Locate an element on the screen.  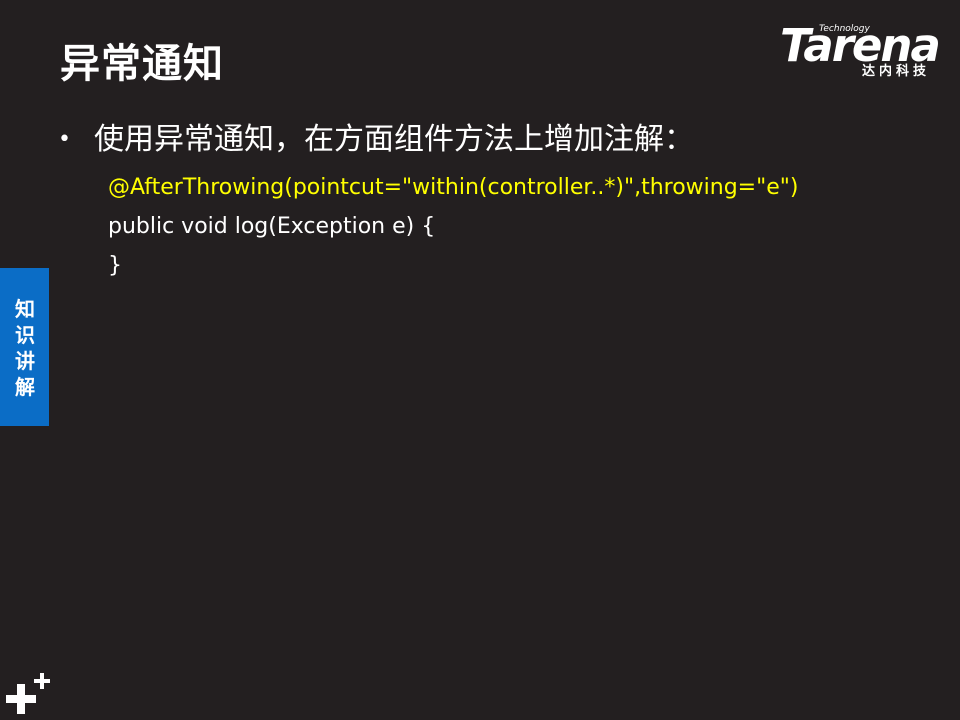
side-tab-knowledge: 知识讲解 is located at coordinates (24, 347).